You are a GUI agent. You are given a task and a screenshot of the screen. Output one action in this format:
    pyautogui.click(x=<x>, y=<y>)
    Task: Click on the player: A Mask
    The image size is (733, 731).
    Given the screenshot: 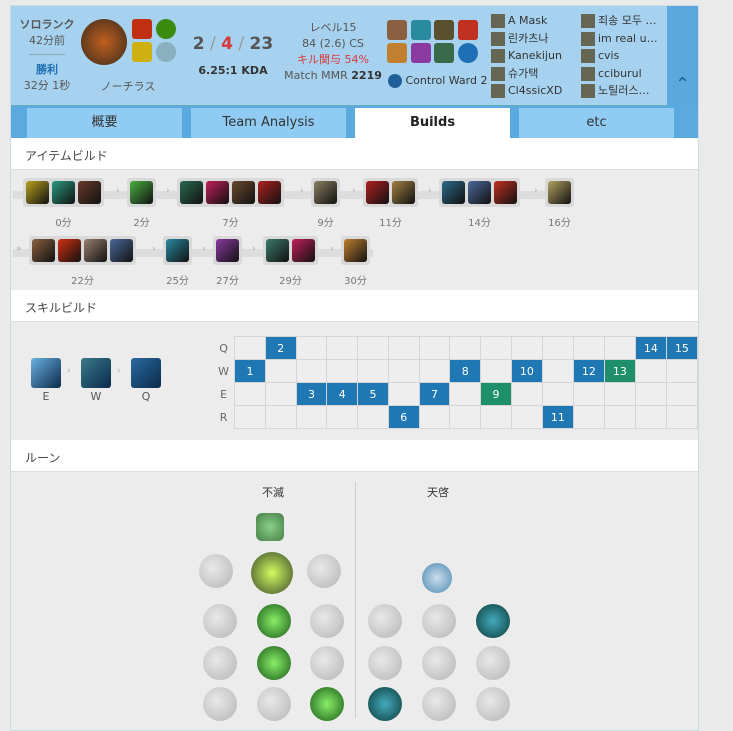 What is the action you would take?
    pyautogui.click(x=526, y=21)
    